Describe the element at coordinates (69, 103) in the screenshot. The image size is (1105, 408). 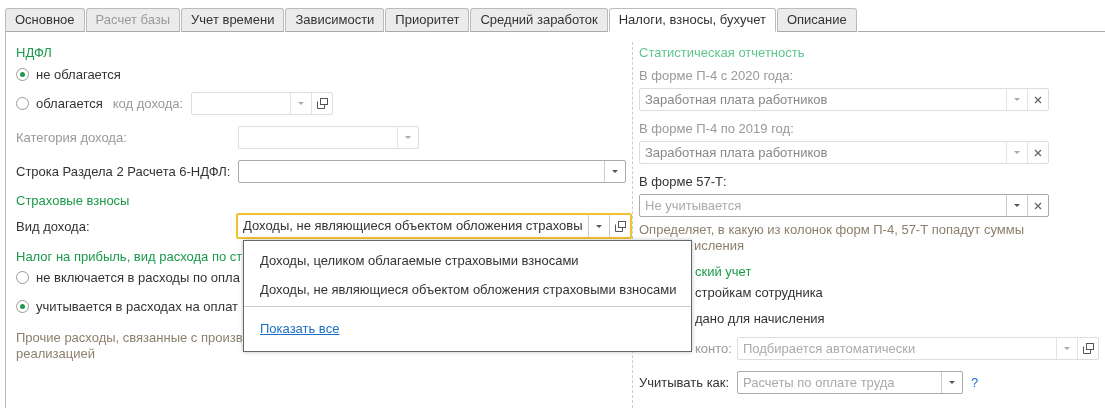
I see `radio-label: облагается` at that location.